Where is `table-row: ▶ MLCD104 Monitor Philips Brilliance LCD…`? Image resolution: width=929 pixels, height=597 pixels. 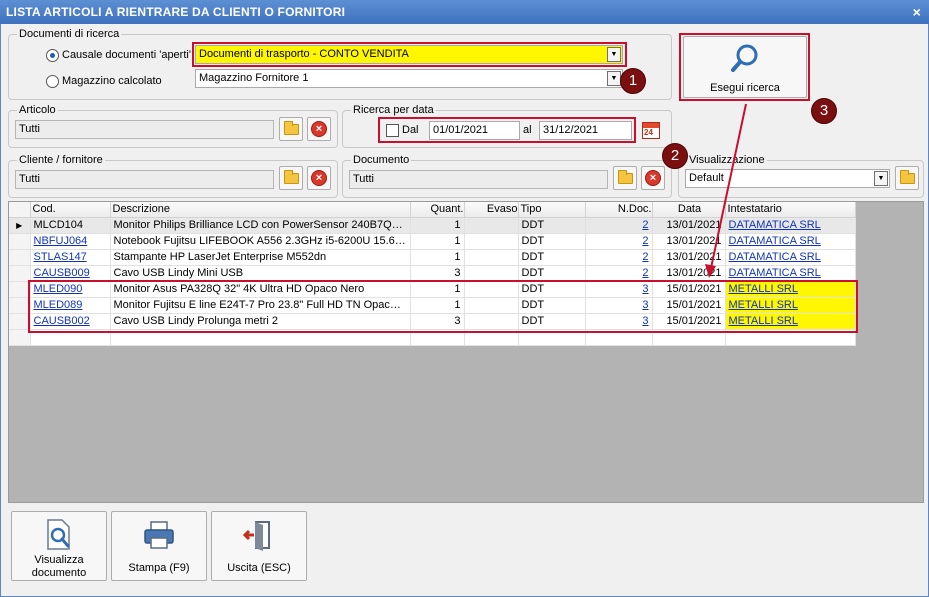 table-row: ▶ MLCD104 Monitor Philips Brilliance LCD… is located at coordinates (432, 225).